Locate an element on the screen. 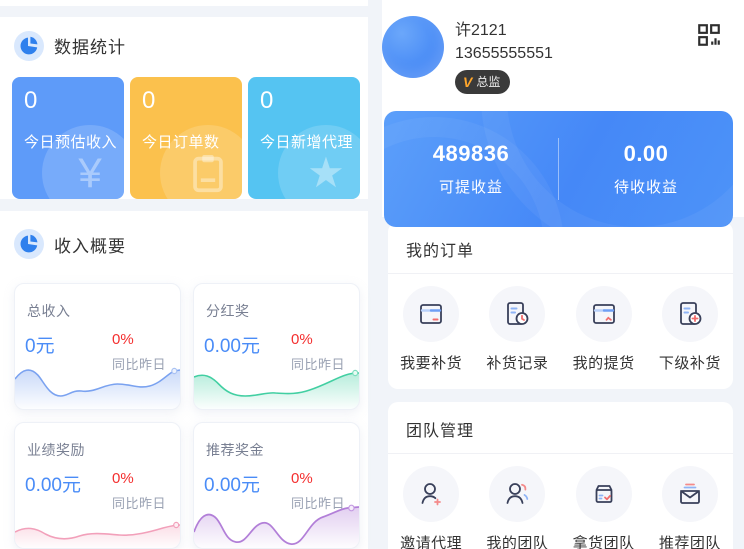 The image size is (744, 549). income-card-performance: 业绩奖励 0.00元 0% 同比昨日 is located at coordinates (97, 485).